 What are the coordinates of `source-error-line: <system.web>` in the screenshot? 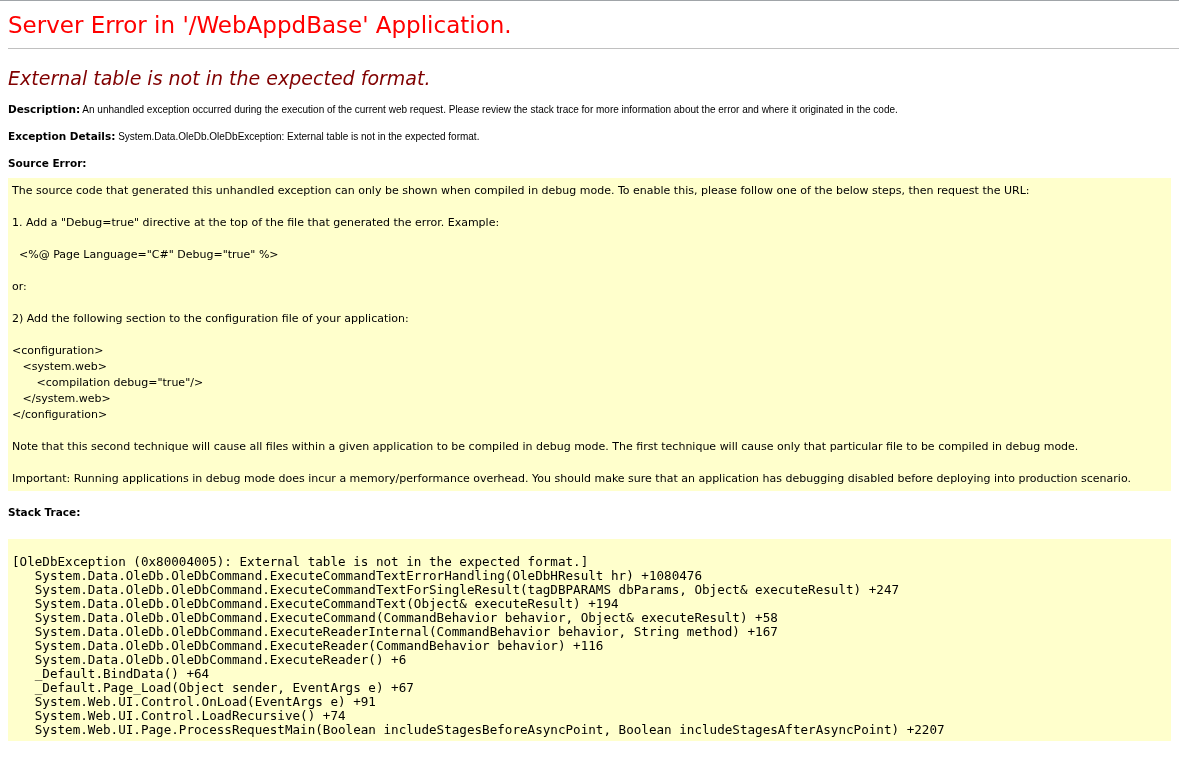 It's located at (64, 367).